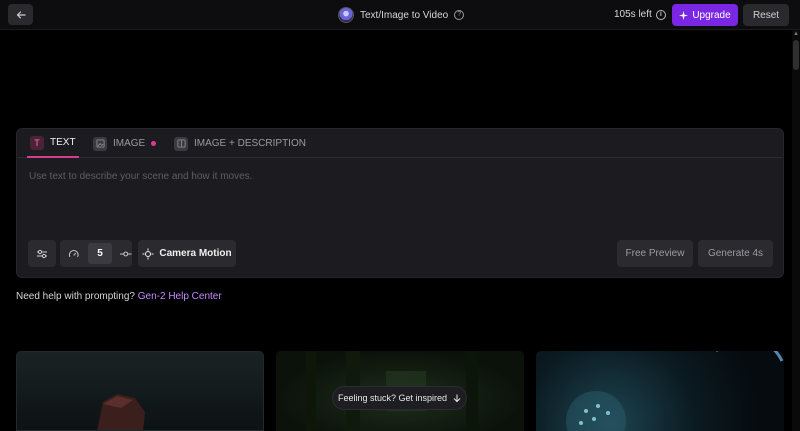  Describe the element at coordinates (126, 254) in the screenshot. I see `slider-handle-icon` at that location.